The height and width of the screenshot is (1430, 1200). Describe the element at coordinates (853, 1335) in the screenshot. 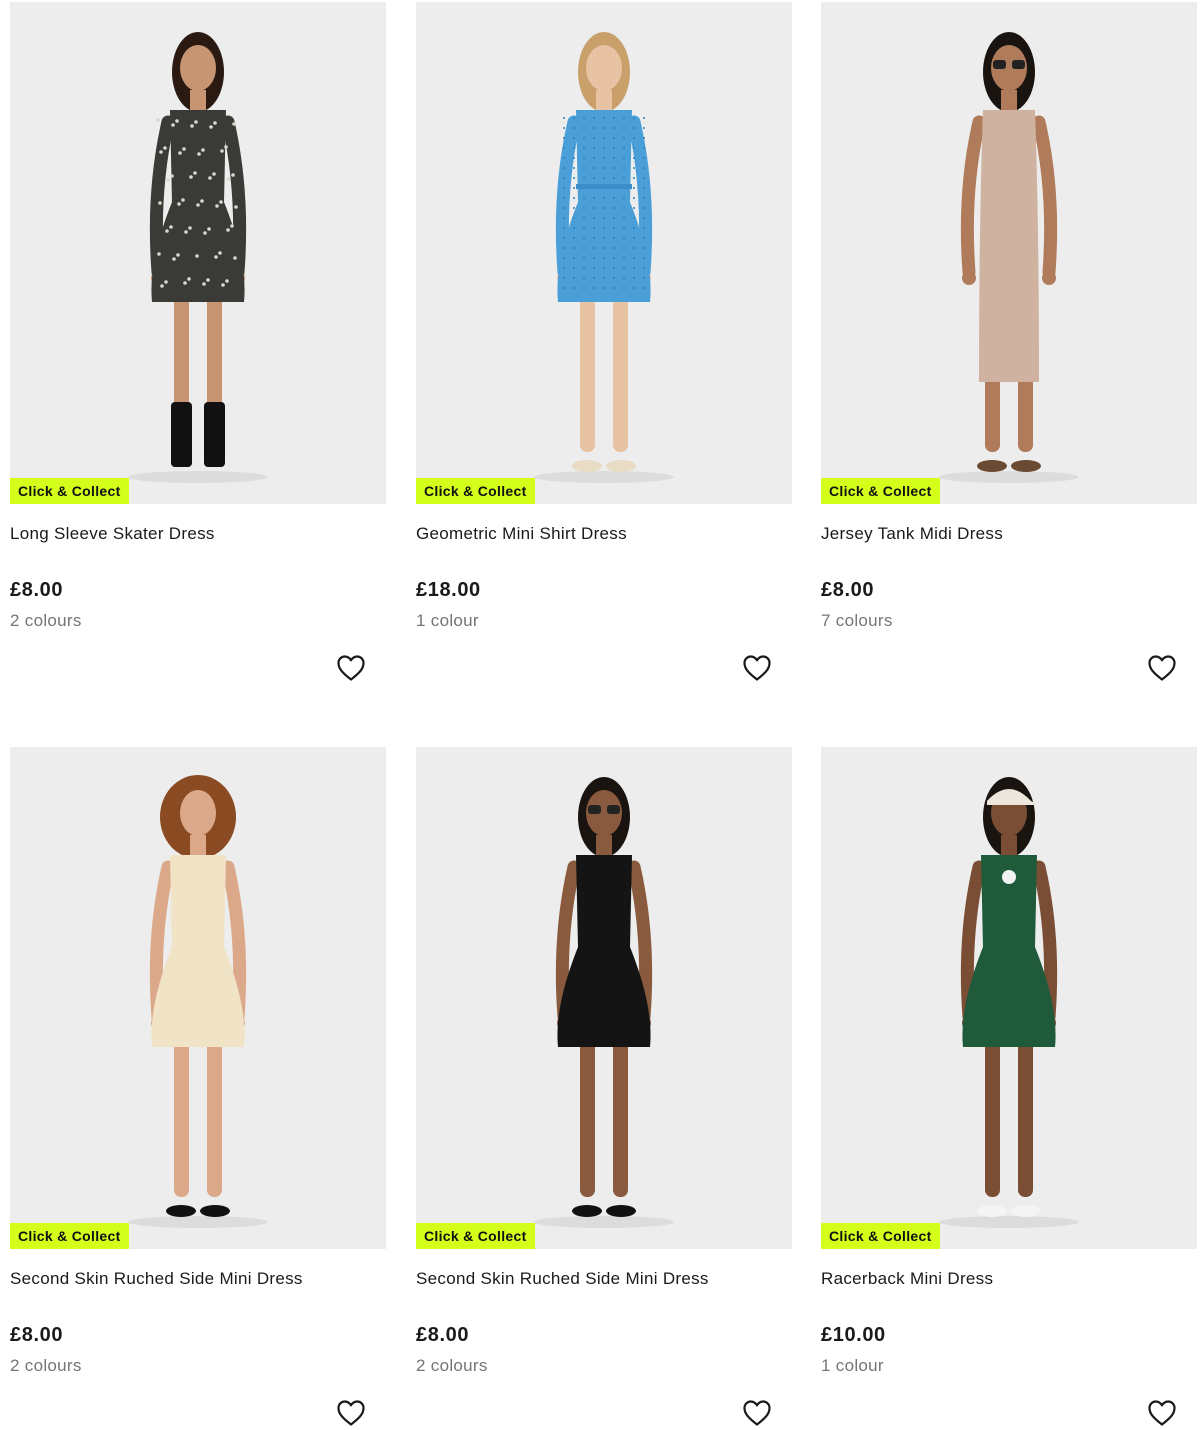

I see `product-price: £10.00` at that location.